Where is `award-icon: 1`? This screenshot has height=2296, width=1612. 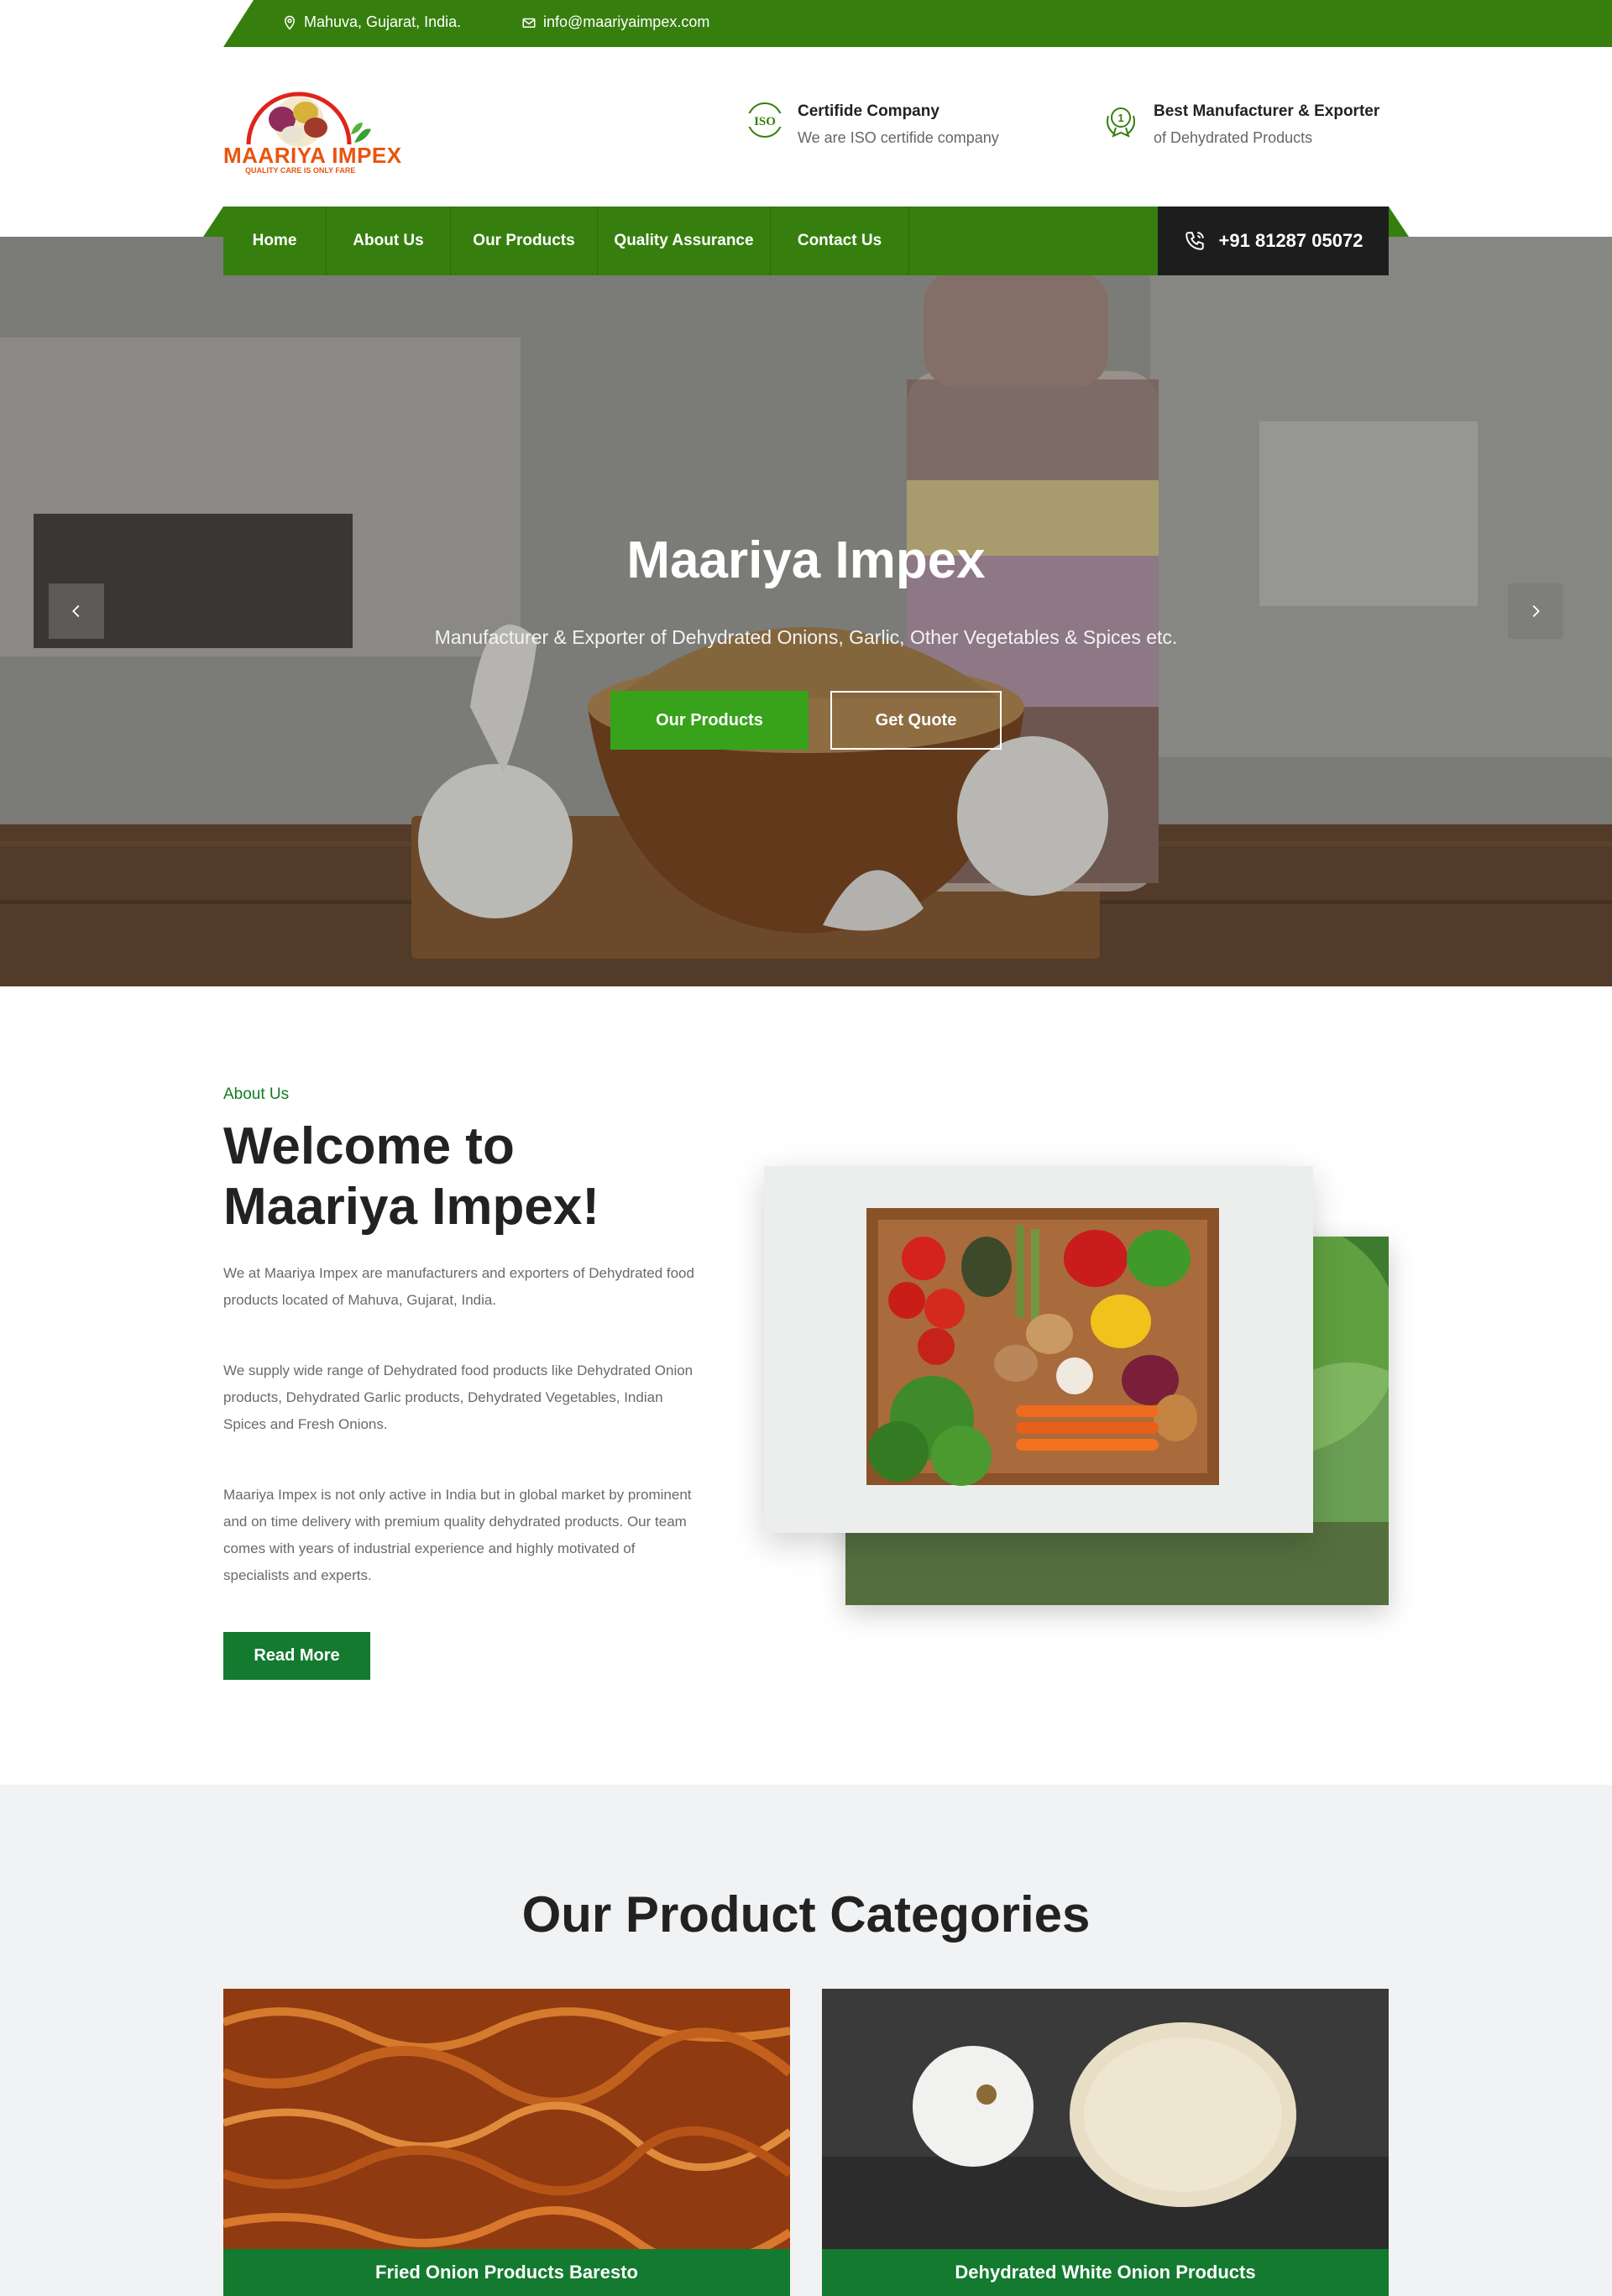 award-icon: 1 is located at coordinates (1121, 122).